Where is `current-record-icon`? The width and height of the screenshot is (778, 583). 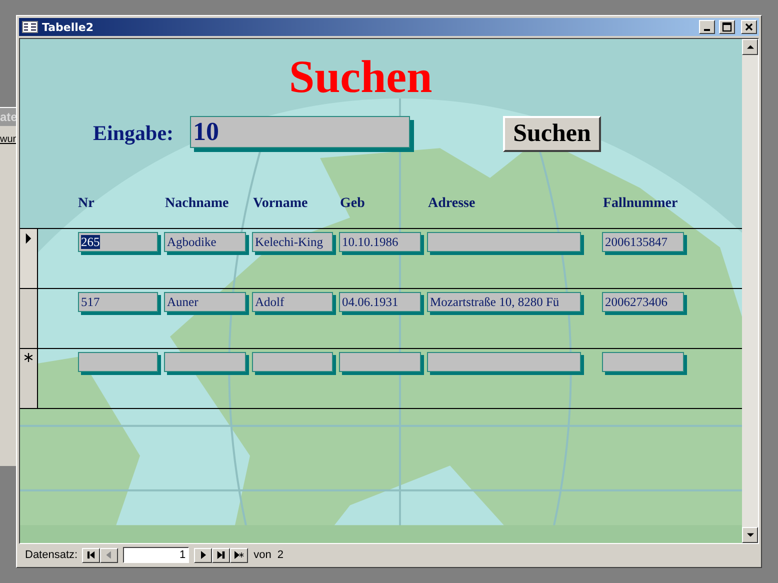
current-record-icon is located at coordinates (28, 238).